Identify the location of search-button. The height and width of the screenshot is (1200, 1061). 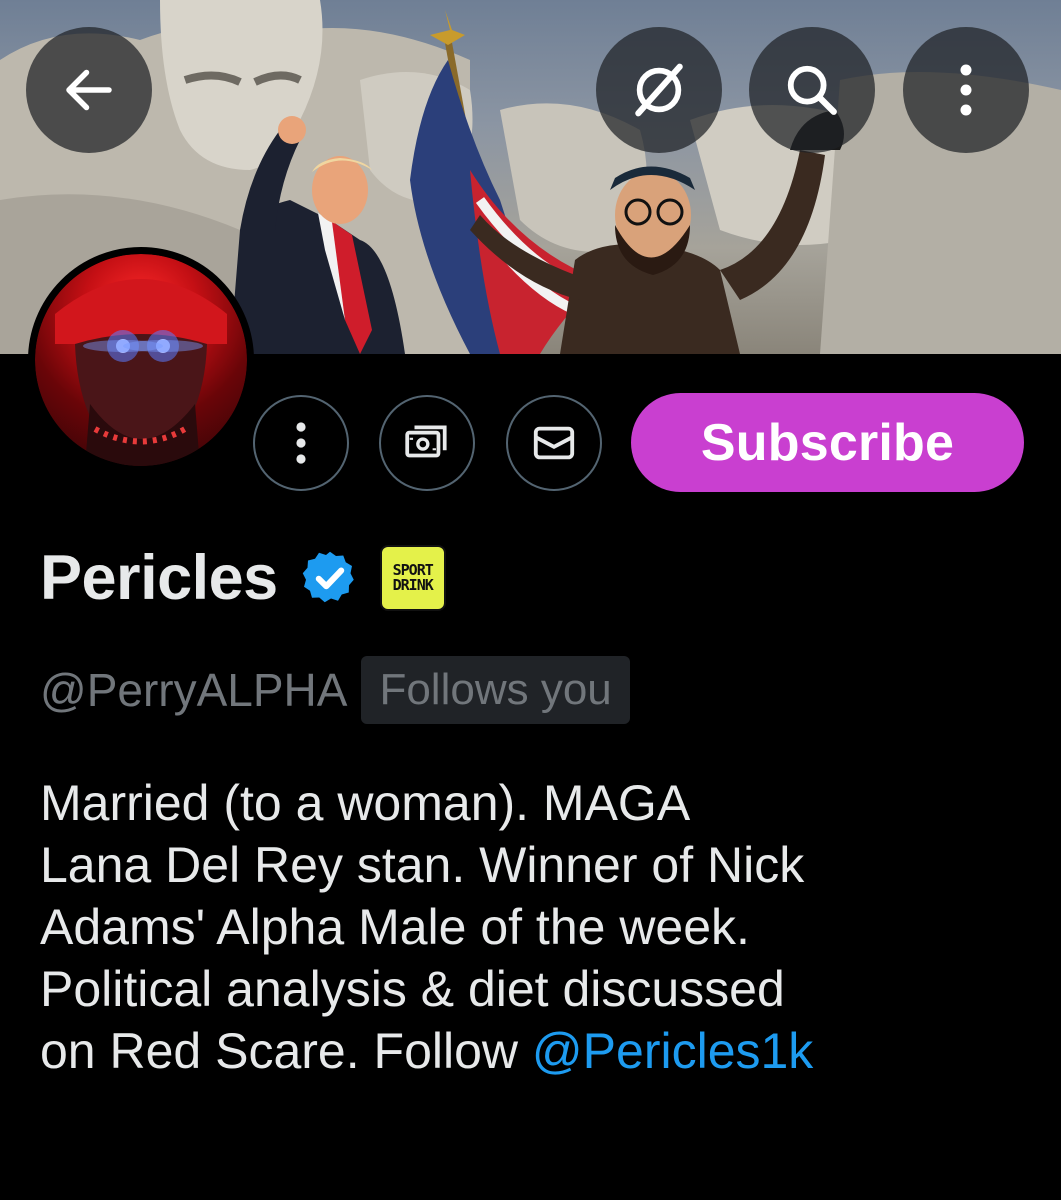
(812, 90).